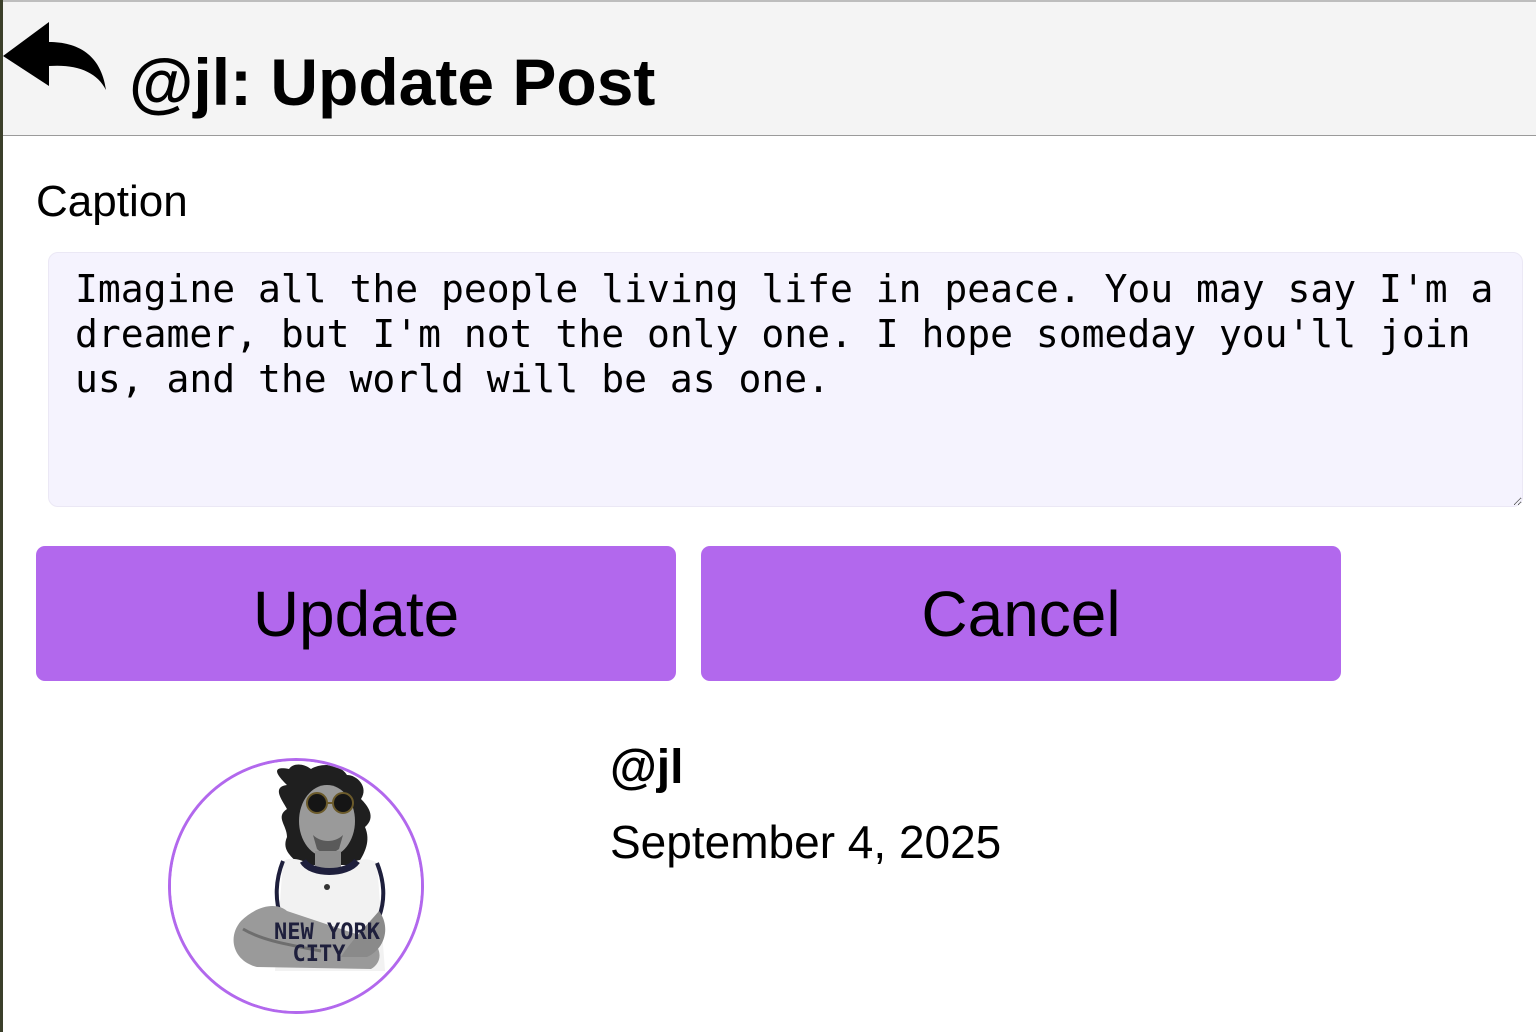  Describe the element at coordinates (392, 82) in the screenshot. I see `page-title: @jl: Update Post` at that location.